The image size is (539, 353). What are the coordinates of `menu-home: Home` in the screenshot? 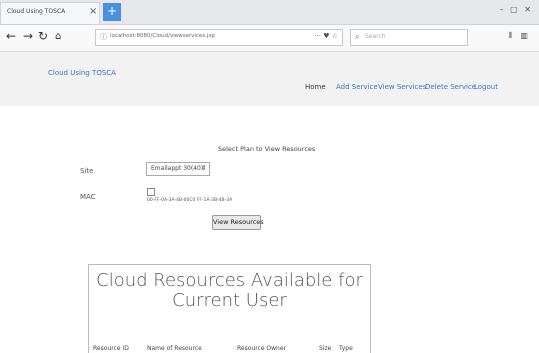 It's located at (315, 87).